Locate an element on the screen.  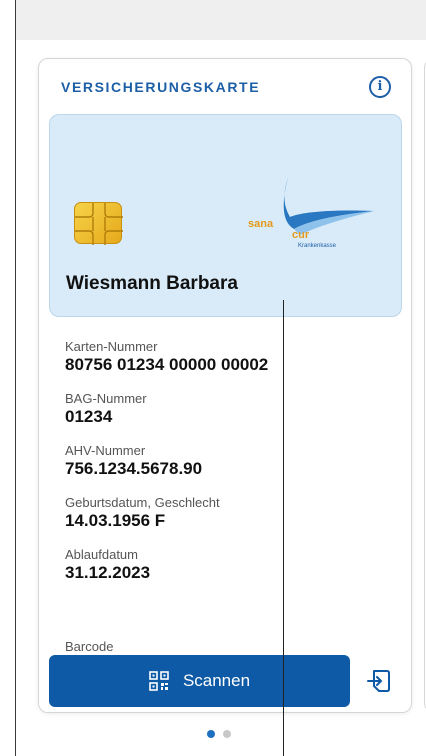
export-card-icon is located at coordinates (379, 681).